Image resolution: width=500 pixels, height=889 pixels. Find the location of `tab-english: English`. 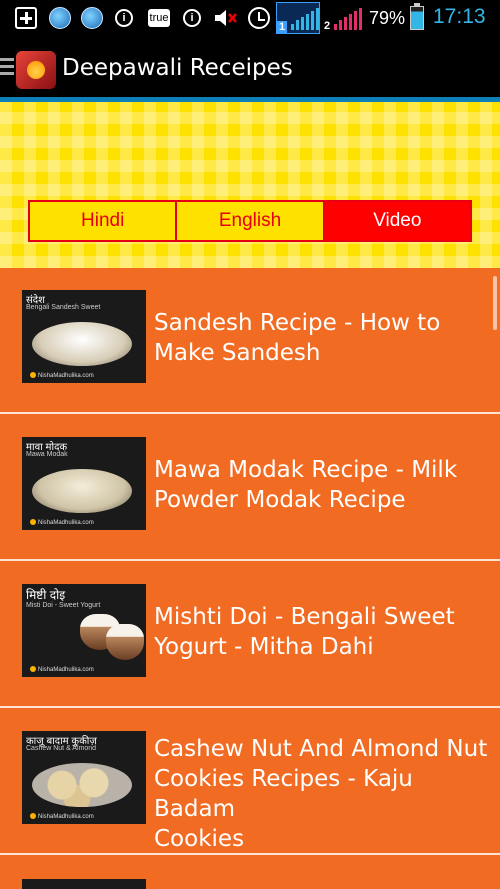

tab-english: English is located at coordinates (249, 221).